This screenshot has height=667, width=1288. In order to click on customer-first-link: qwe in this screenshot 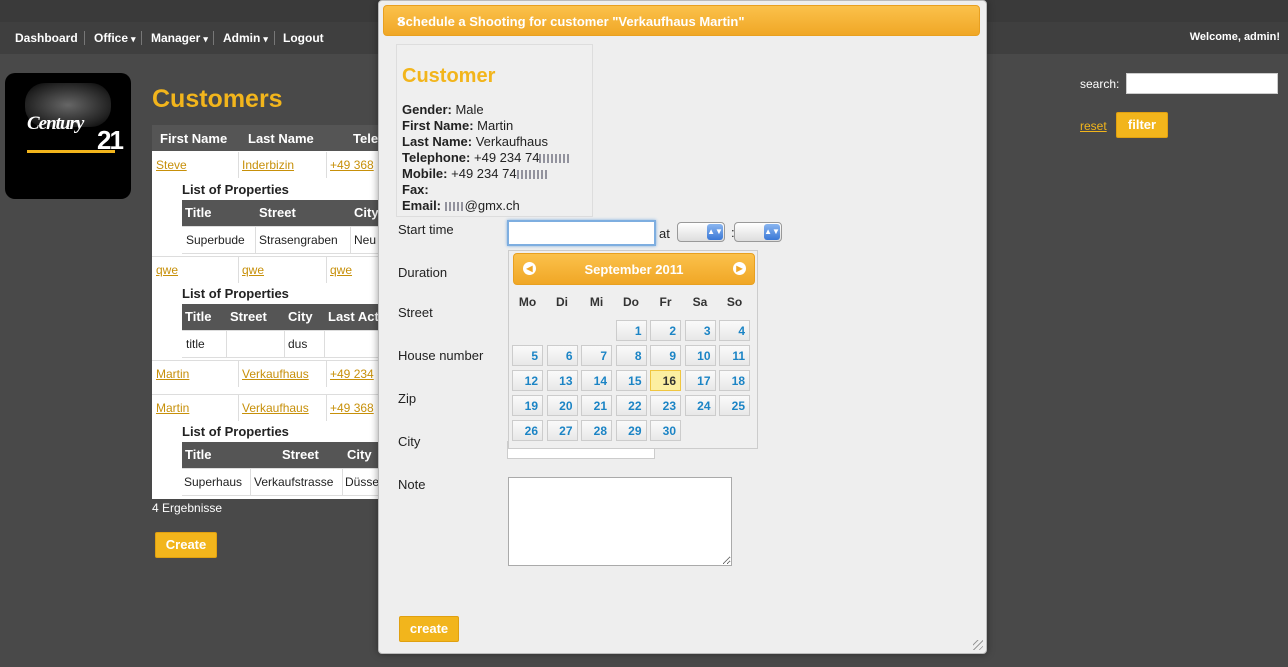, I will do `click(167, 270)`.